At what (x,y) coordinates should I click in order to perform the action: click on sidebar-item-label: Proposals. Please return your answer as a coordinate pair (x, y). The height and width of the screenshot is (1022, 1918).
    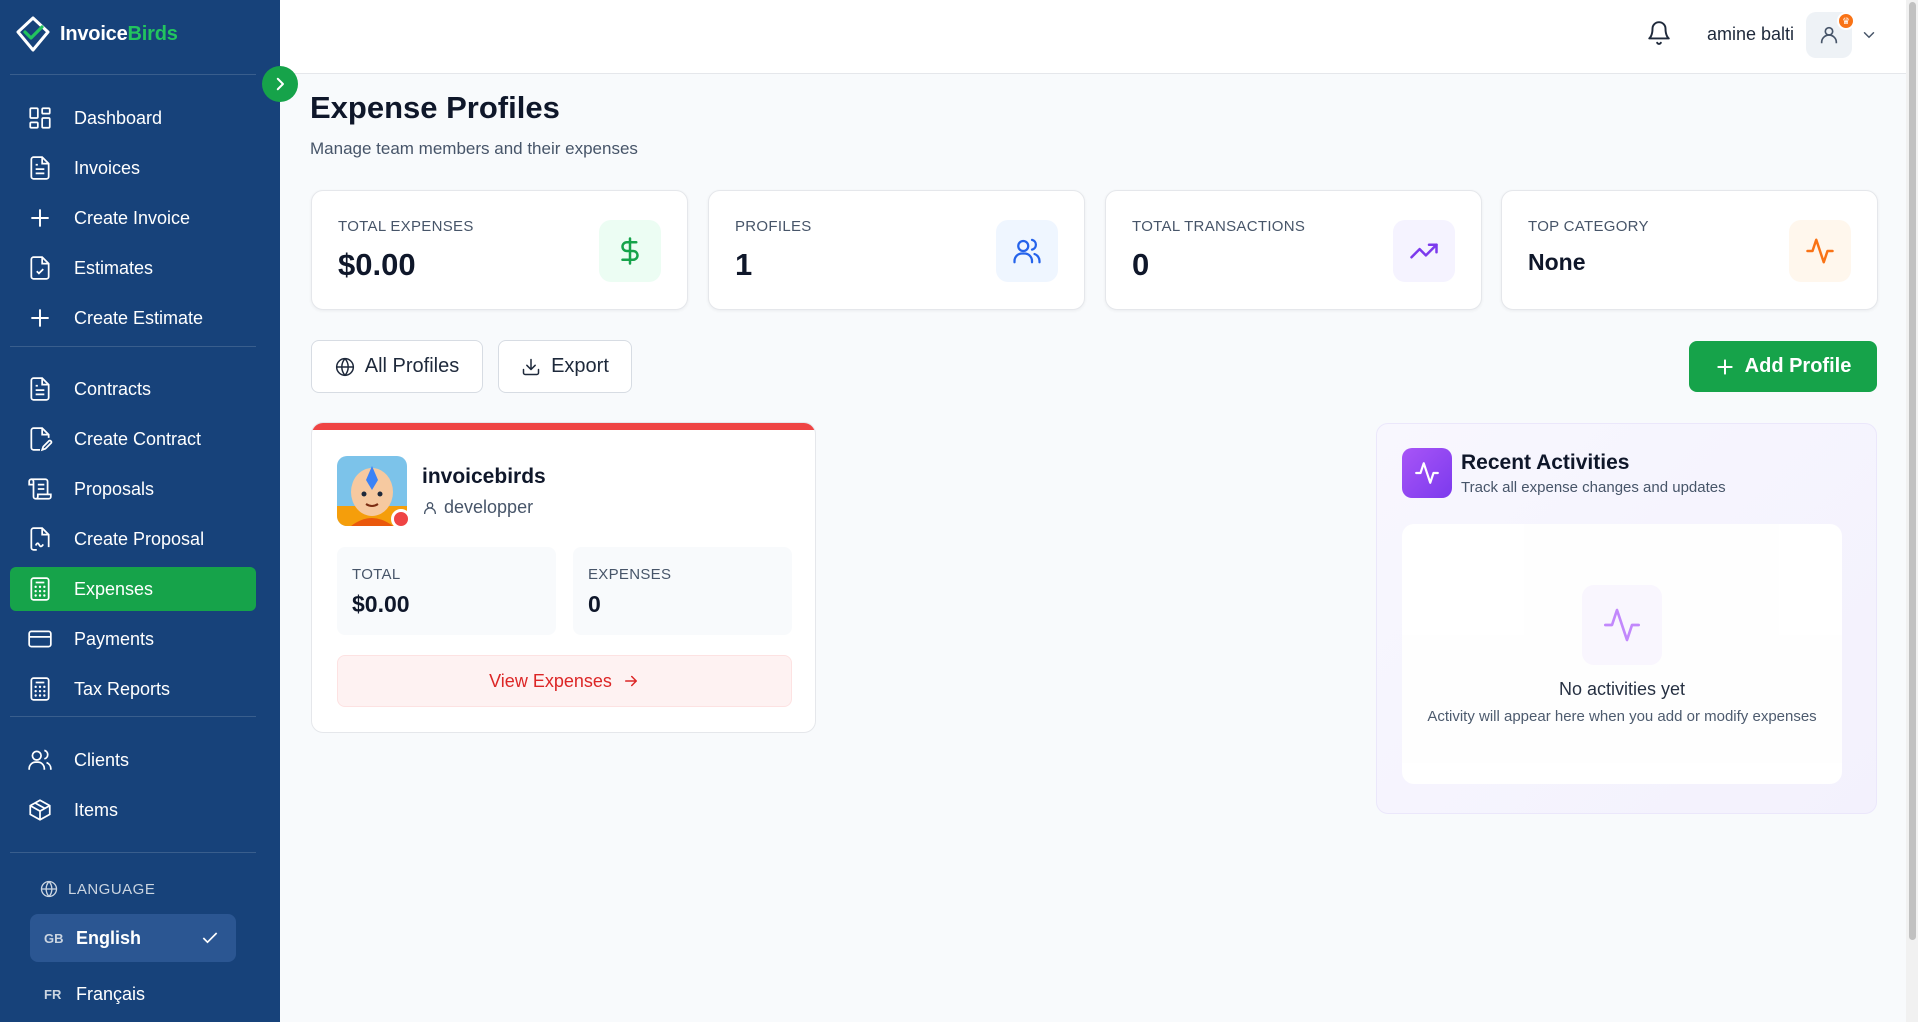
    Looking at the image, I should click on (114, 488).